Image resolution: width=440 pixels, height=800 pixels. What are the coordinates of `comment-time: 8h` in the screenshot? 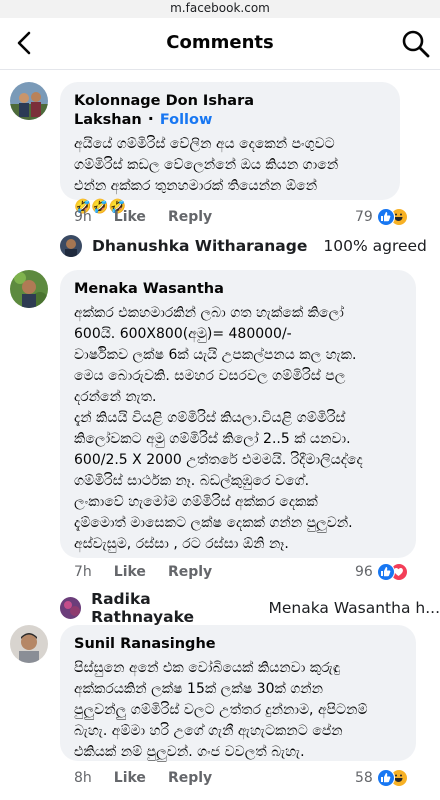 It's located at (83, 778).